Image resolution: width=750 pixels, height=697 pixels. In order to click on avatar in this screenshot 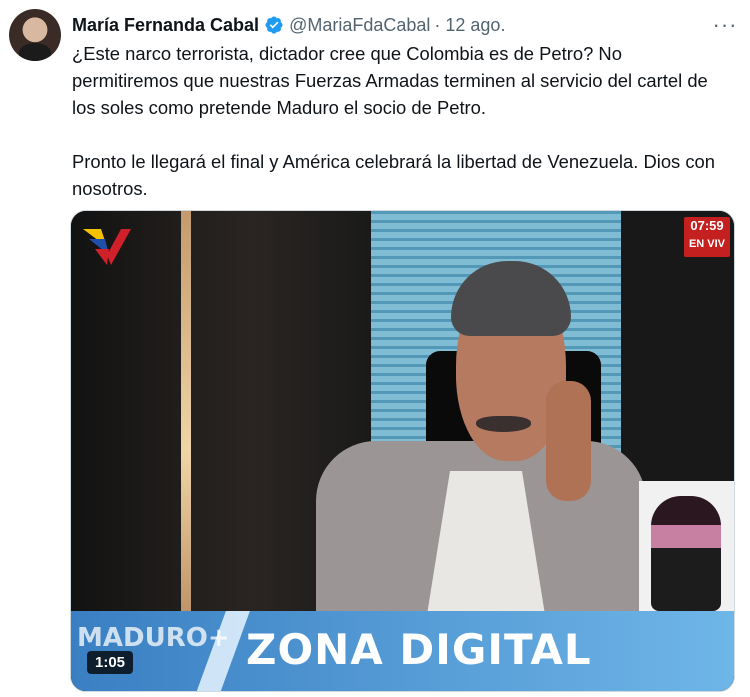, I will do `click(35, 35)`.